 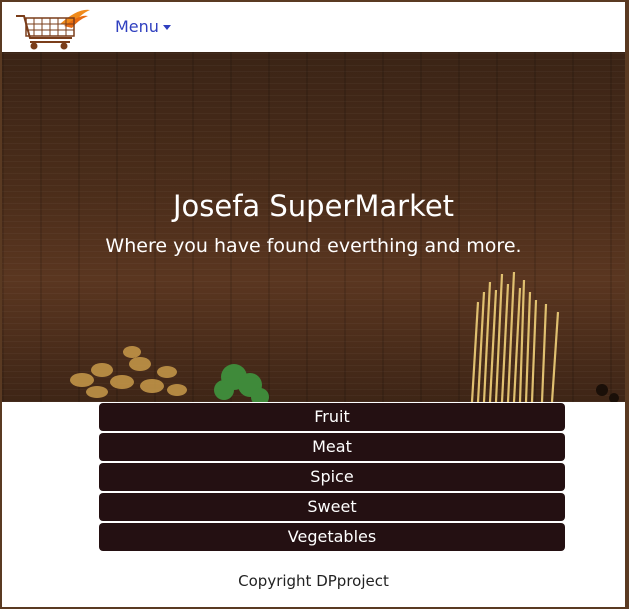 I want to click on caret-down-icon, so click(x=166, y=27).